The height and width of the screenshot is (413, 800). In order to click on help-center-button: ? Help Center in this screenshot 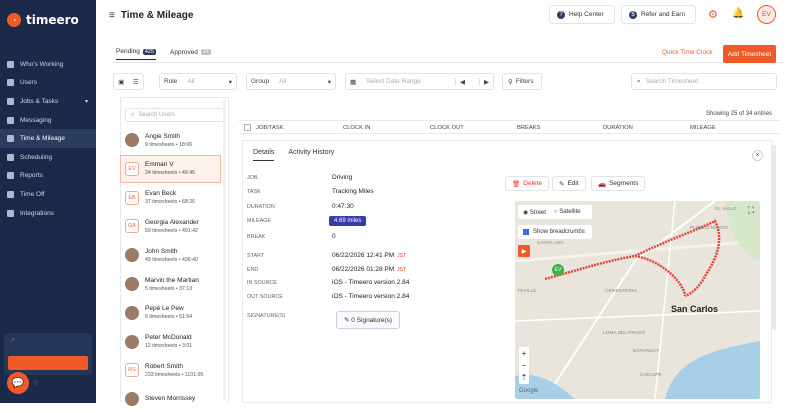, I will do `click(582, 14)`.